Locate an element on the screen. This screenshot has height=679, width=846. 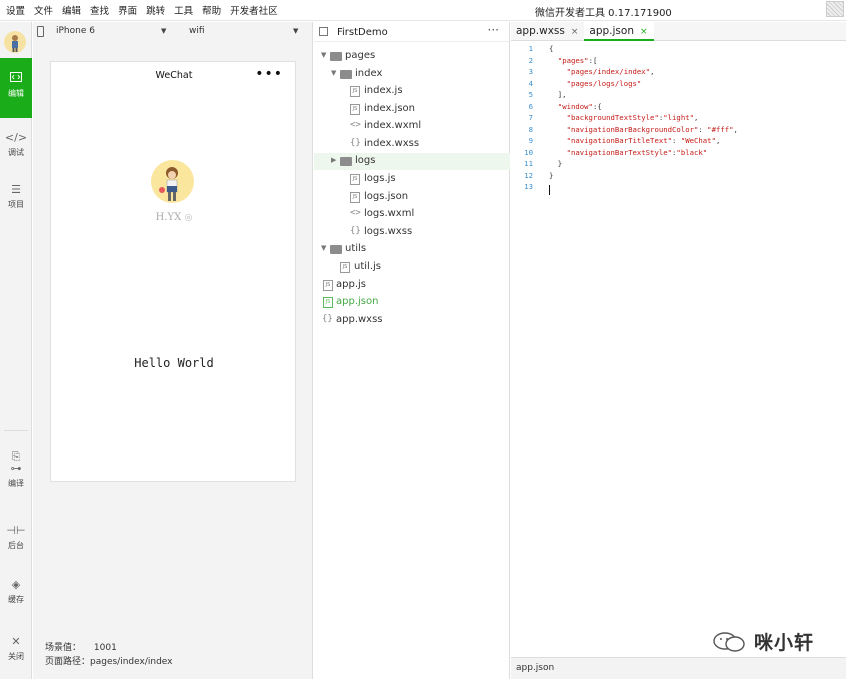
tree-file-app-json: JS app.json is located at coordinates (412, 302).